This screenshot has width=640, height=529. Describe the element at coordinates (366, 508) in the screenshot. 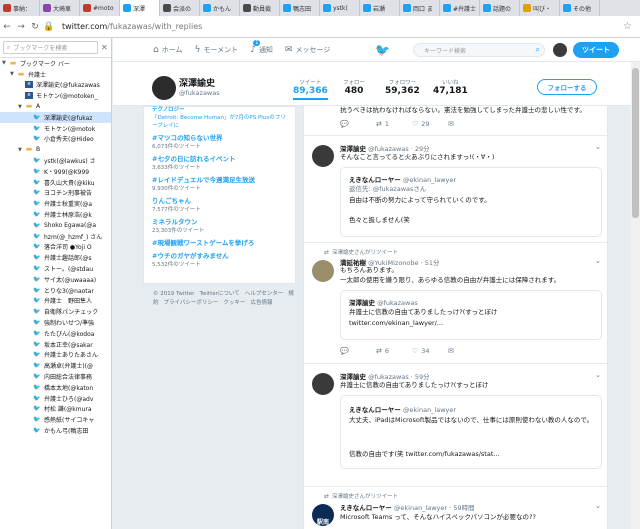

I see `tweet-author-name: えきなんローヤー` at that location.